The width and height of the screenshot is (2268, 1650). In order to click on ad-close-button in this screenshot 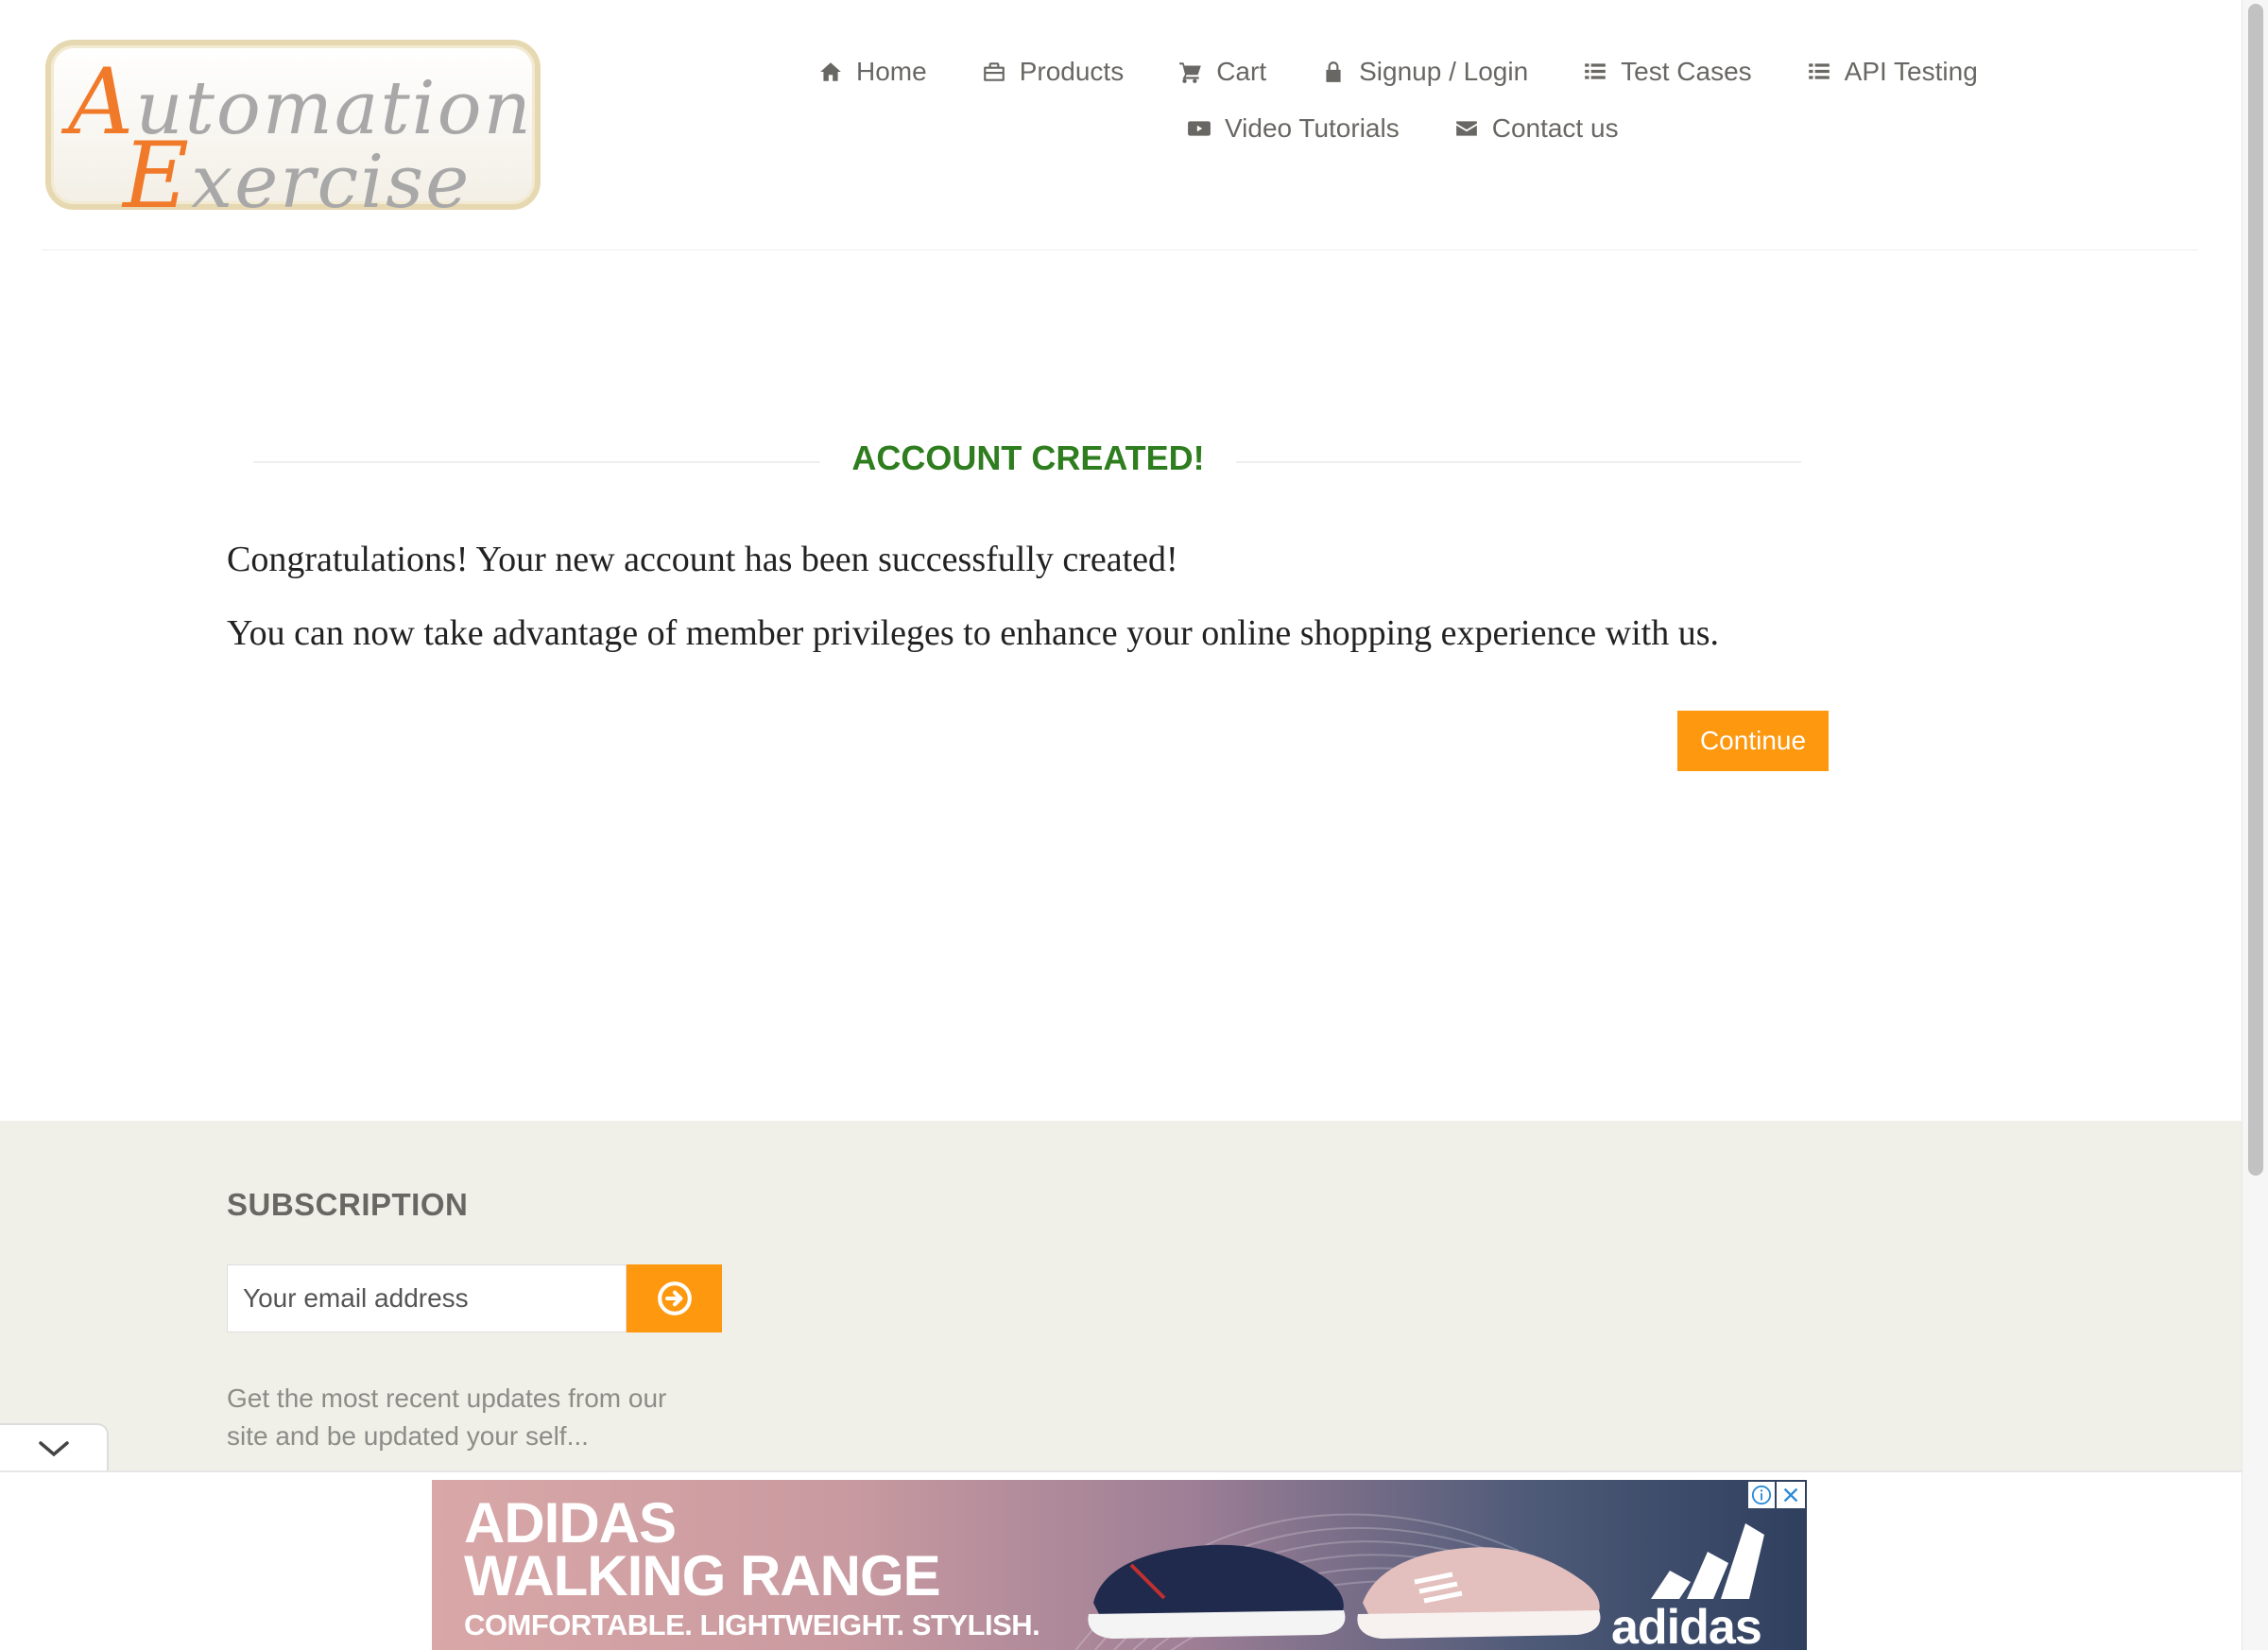, I will do `click(1791, 1495)`.